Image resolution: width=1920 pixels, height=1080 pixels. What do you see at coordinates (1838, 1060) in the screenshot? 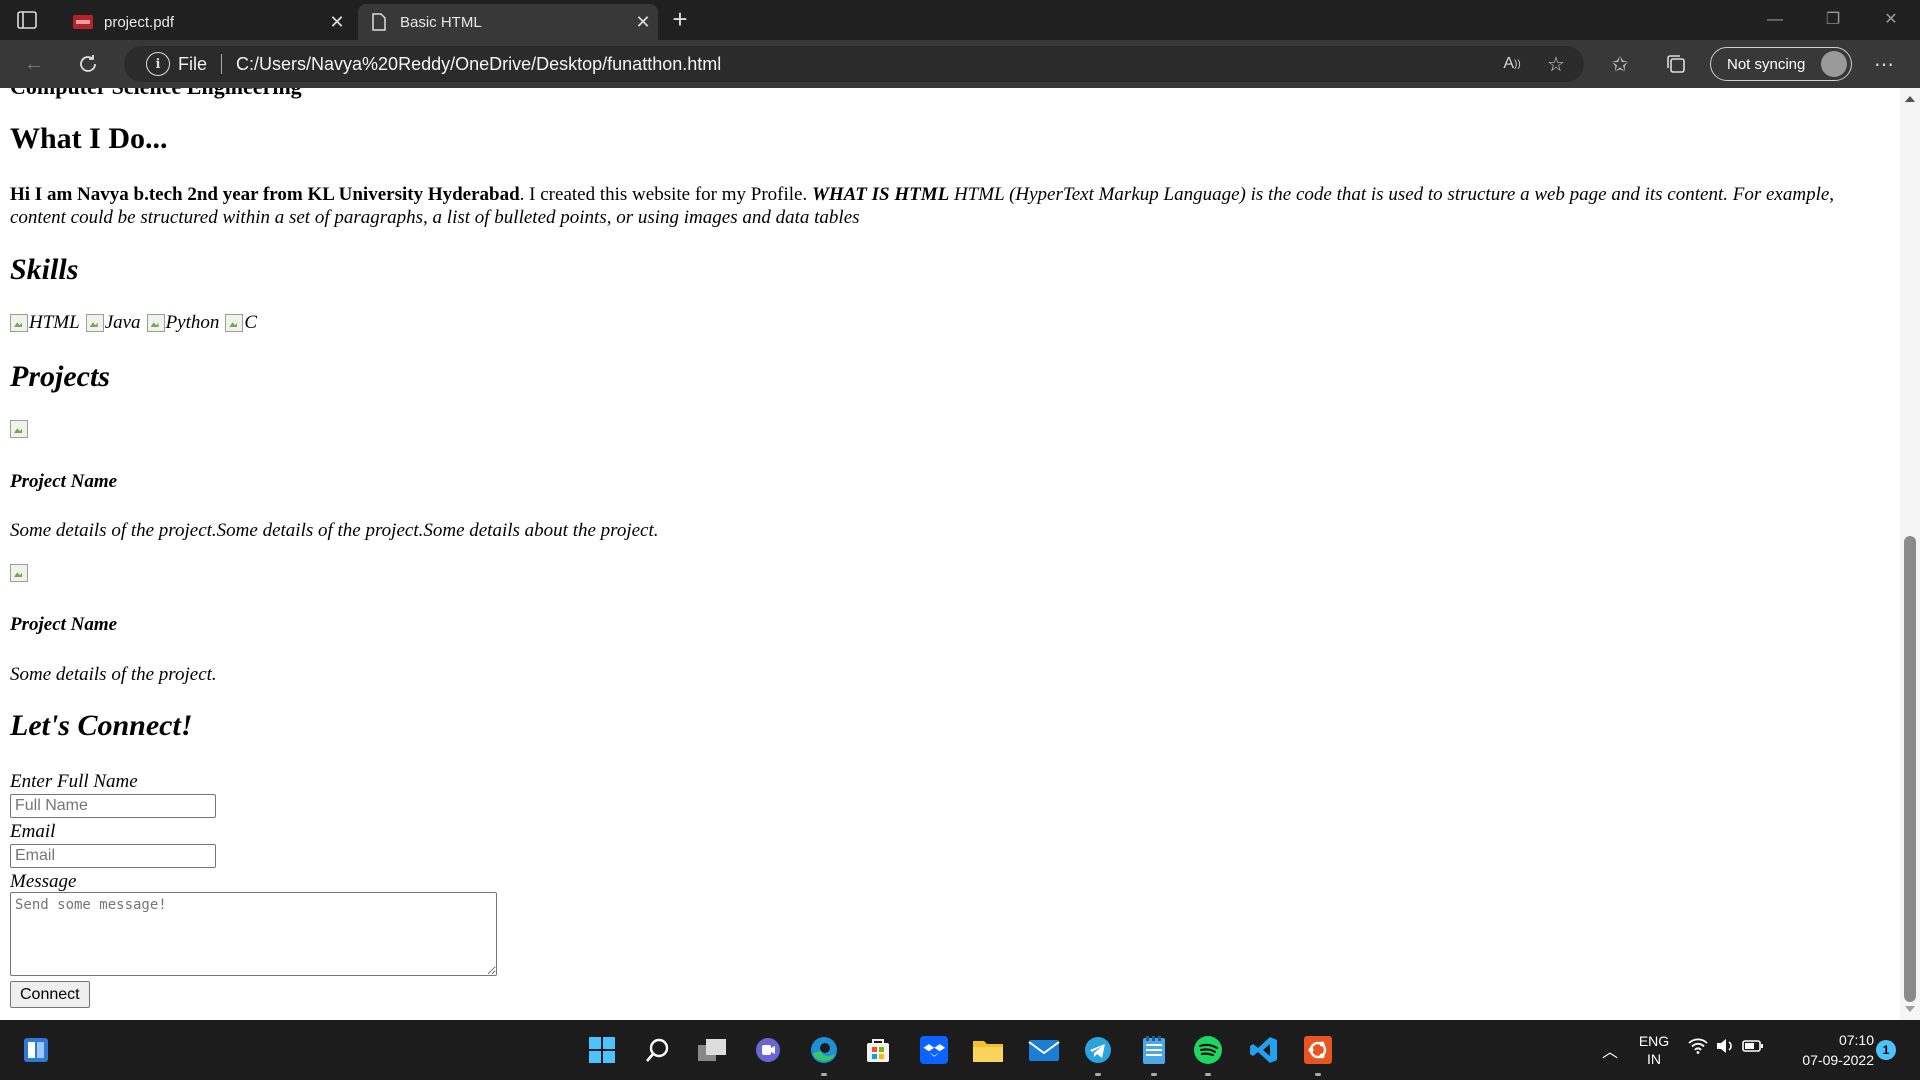
I see `date-text: 07-09-2022` at bounding box center [1838, 1060].